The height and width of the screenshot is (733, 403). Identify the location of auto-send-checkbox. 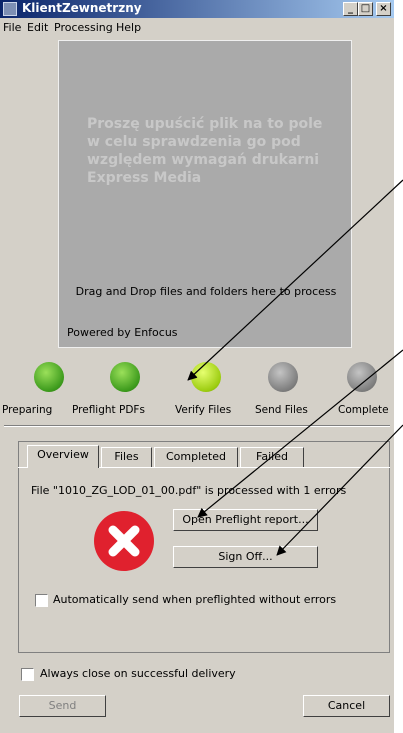
(41, 600).